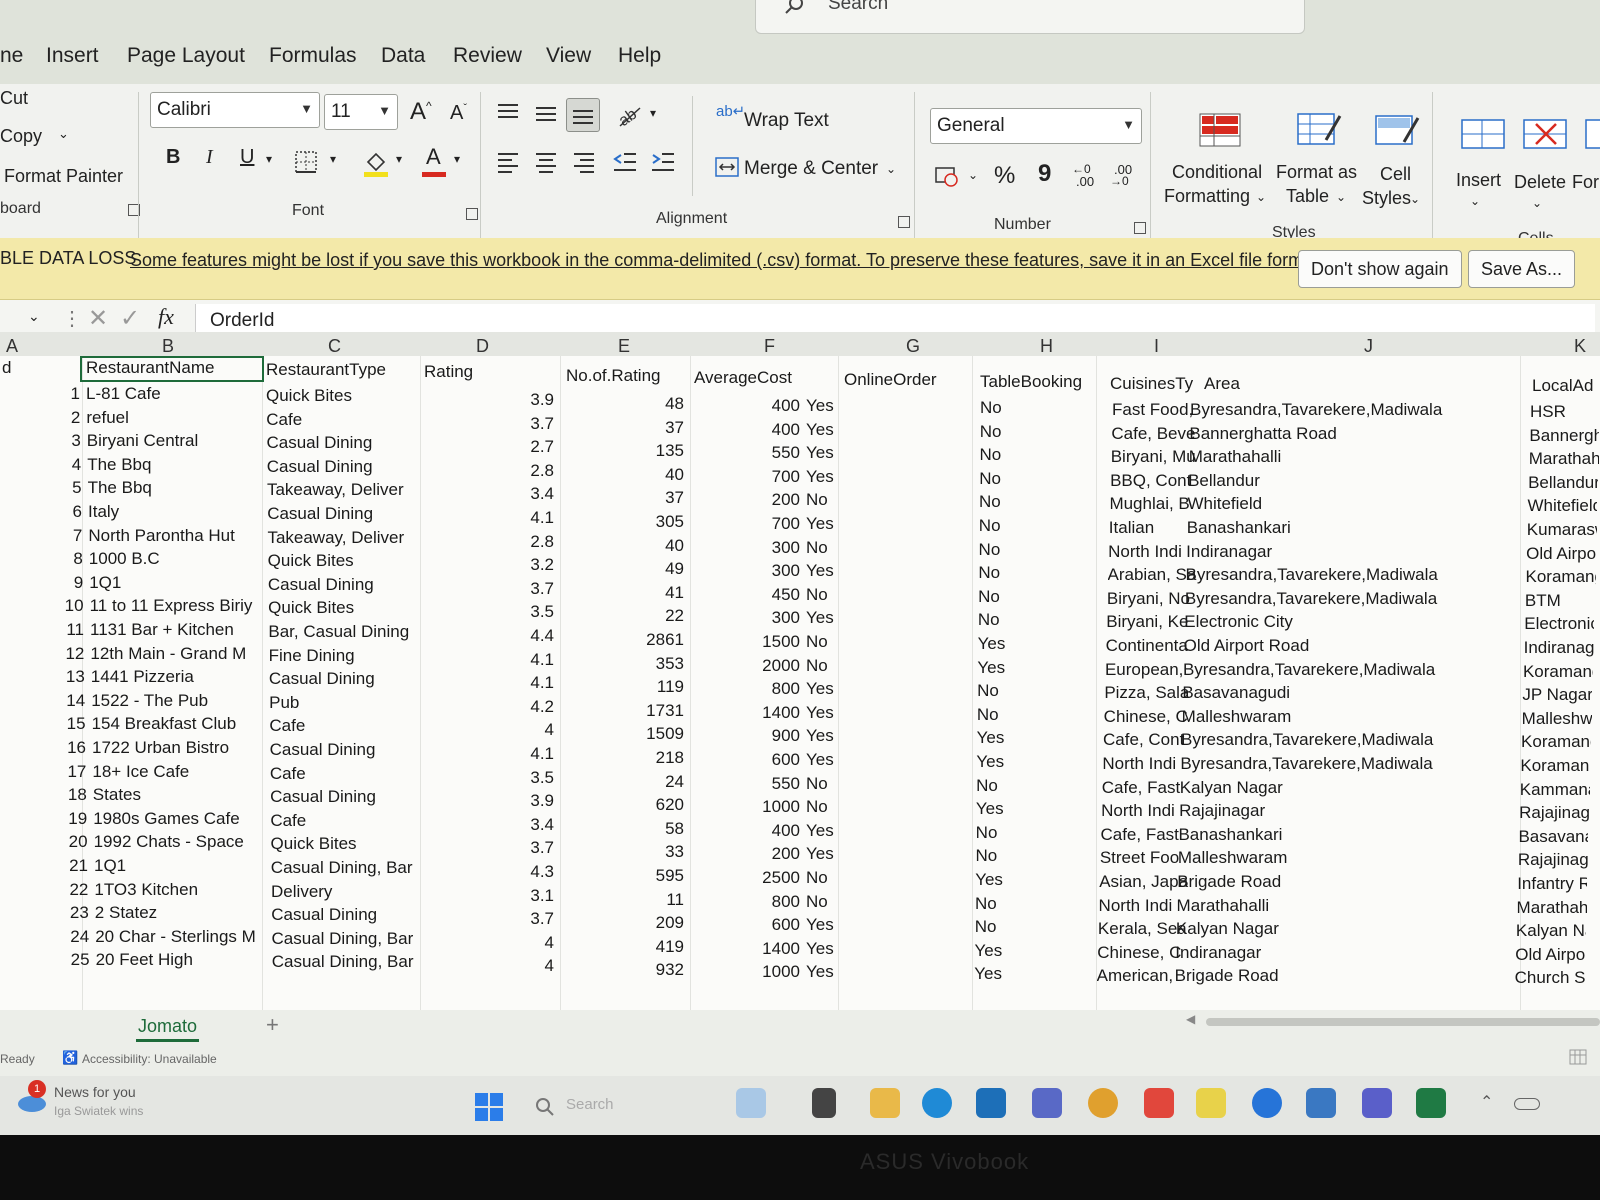 The image size is (1600, 1200). What do you see at coordinates (885, 1103) in the screenshot?
I see `file-explorer-icon` at bounding box center [885, 1103].